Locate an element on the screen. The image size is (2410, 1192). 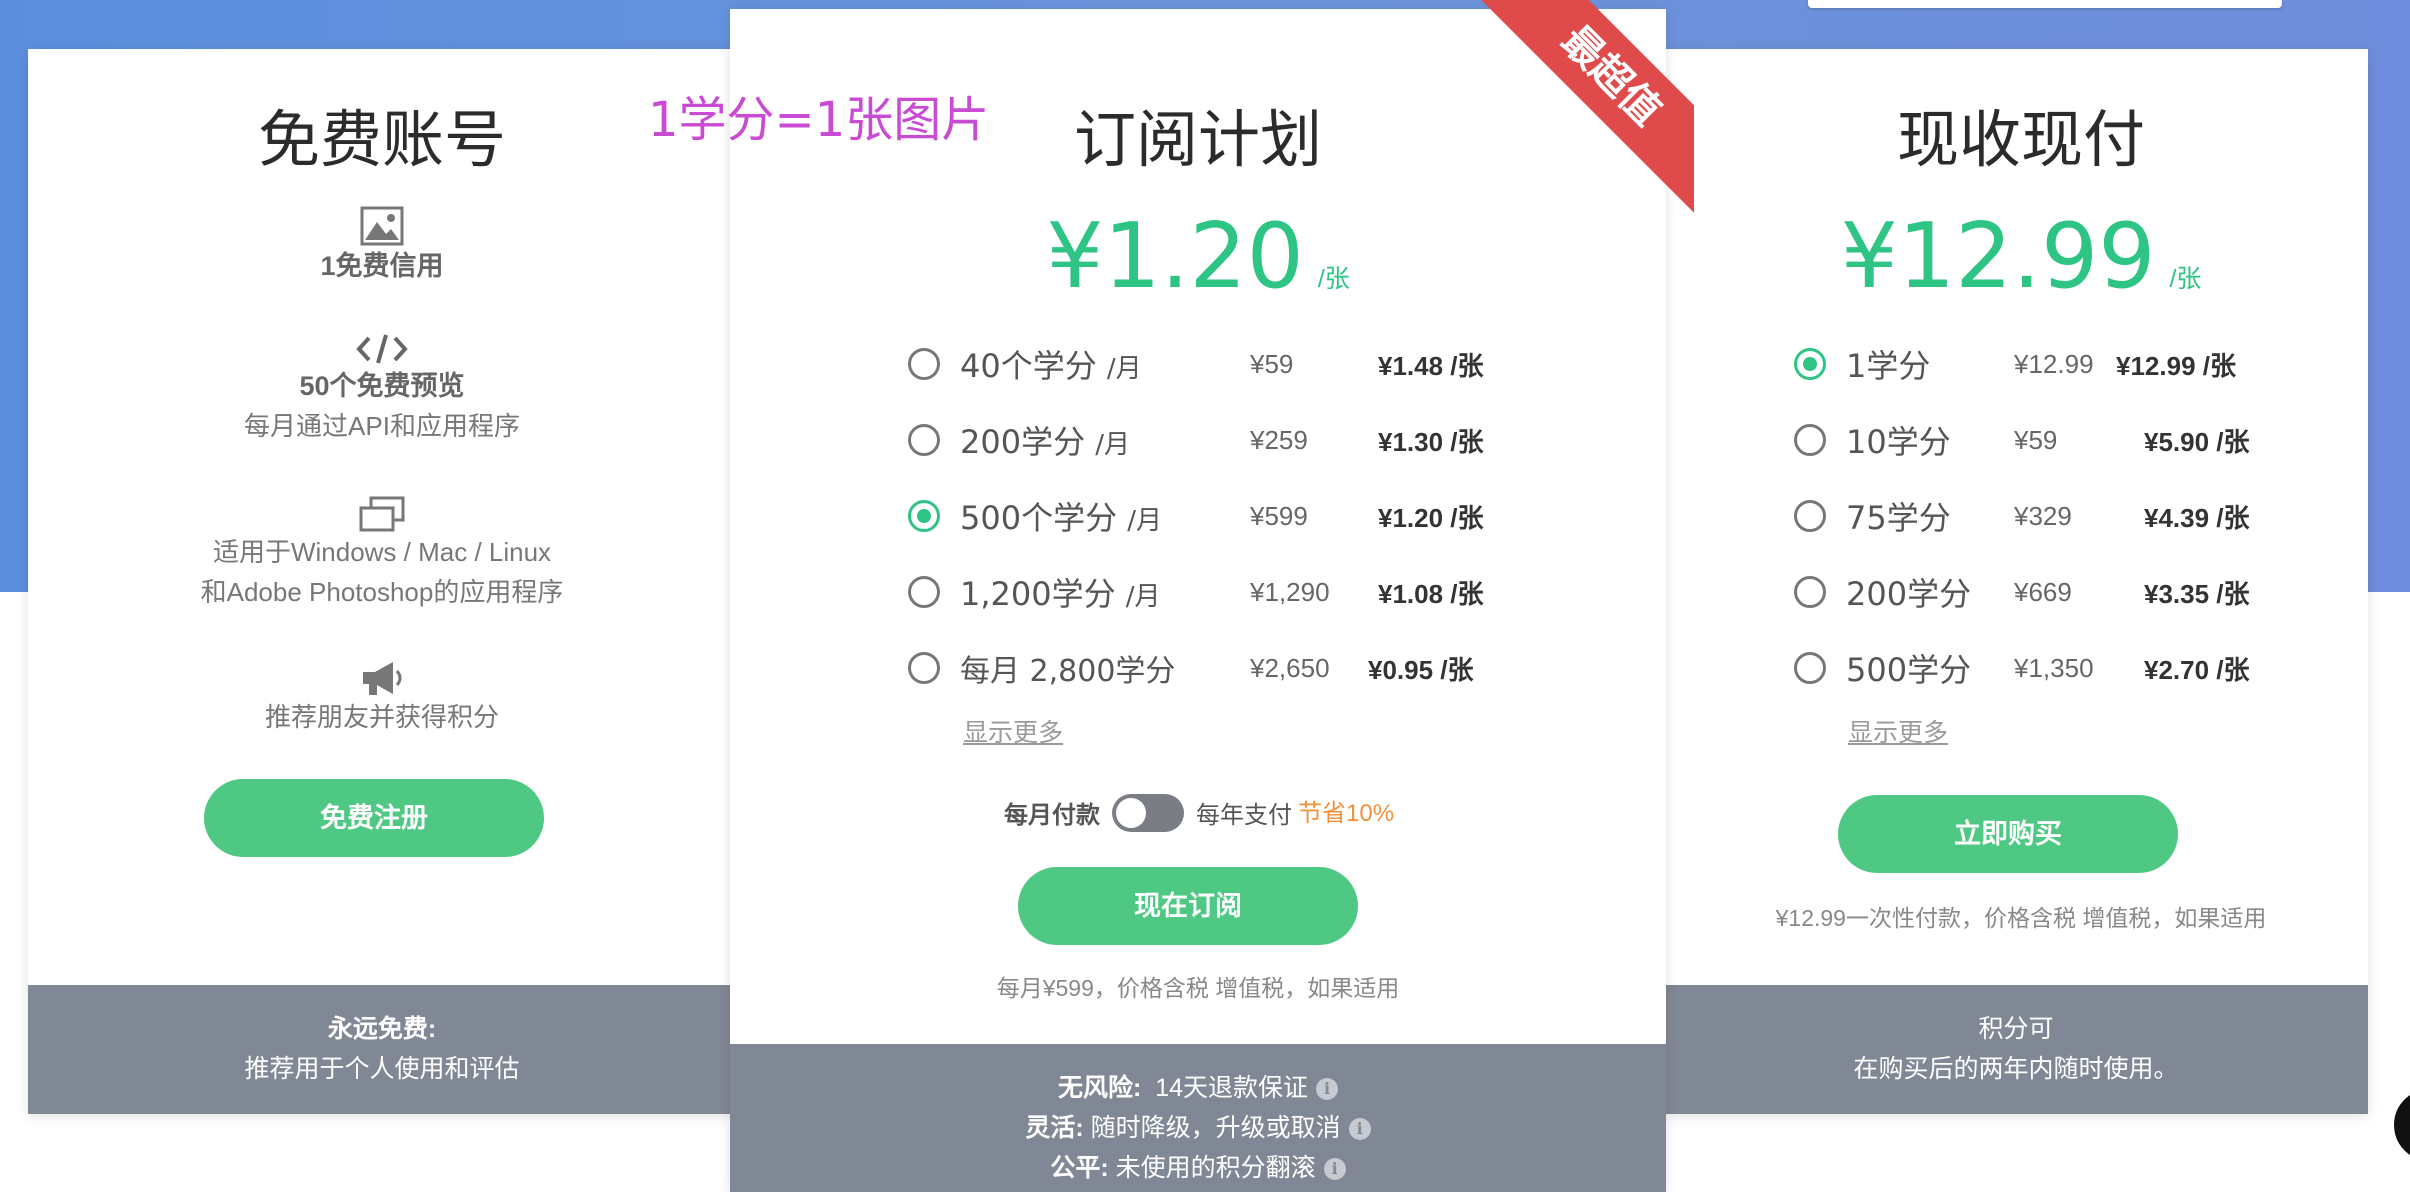
plan-unit-price: ¥0.95 /张 is located at coordinates (1421, 669).